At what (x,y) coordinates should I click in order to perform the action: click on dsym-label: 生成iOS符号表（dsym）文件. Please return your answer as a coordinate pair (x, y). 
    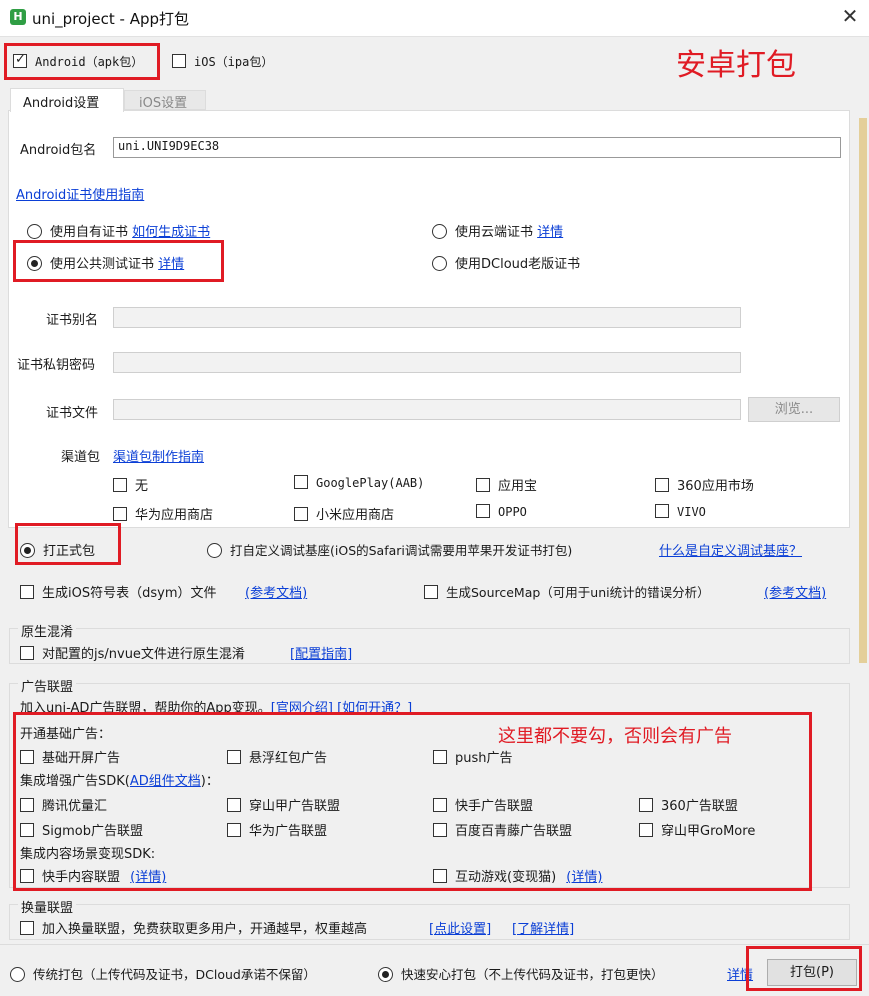
    Looking at the image, I should click on (129, 593).